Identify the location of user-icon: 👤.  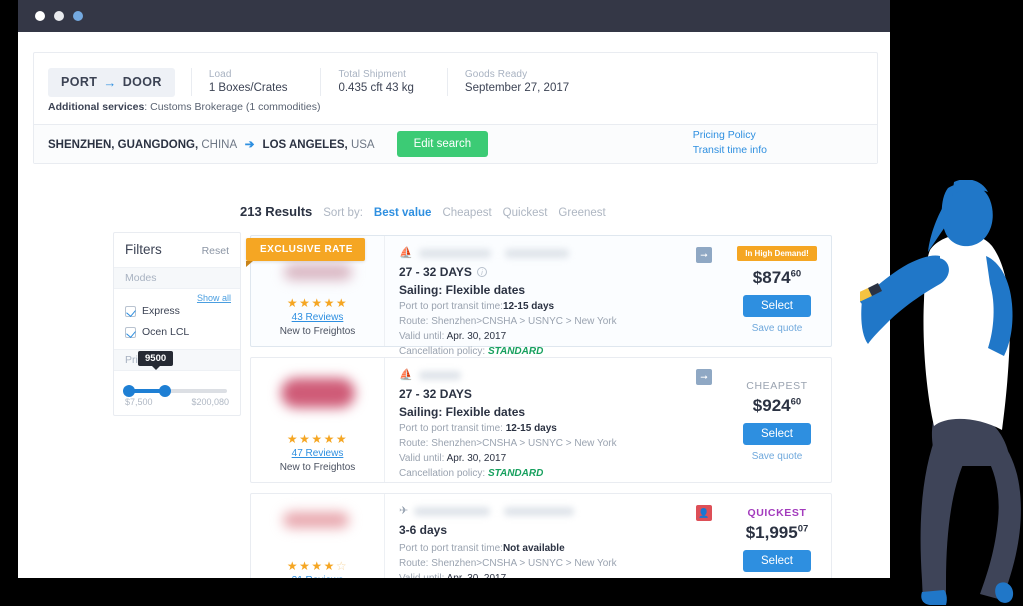
(704, 513).